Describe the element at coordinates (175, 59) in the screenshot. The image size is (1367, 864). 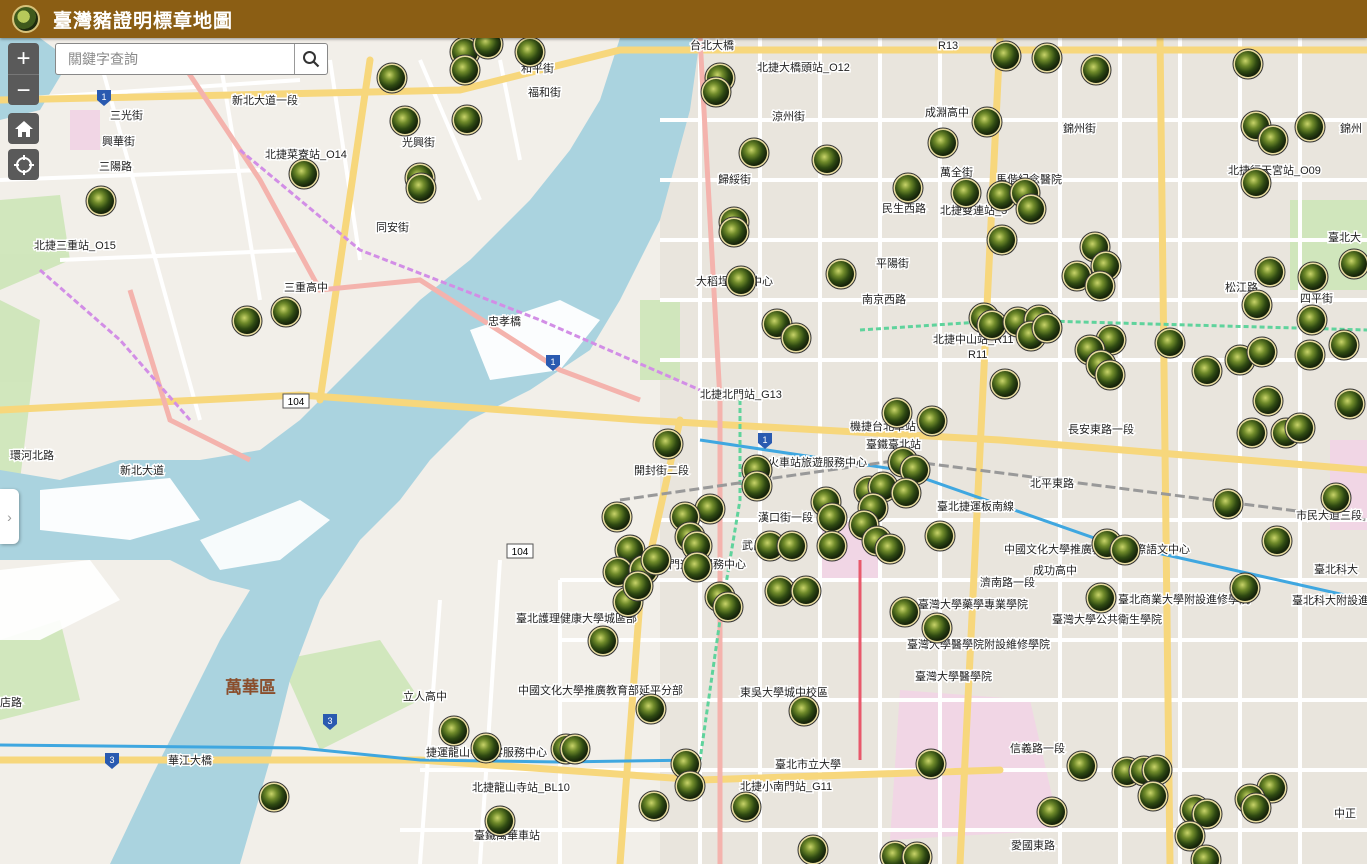
I see `search-input` at that location.